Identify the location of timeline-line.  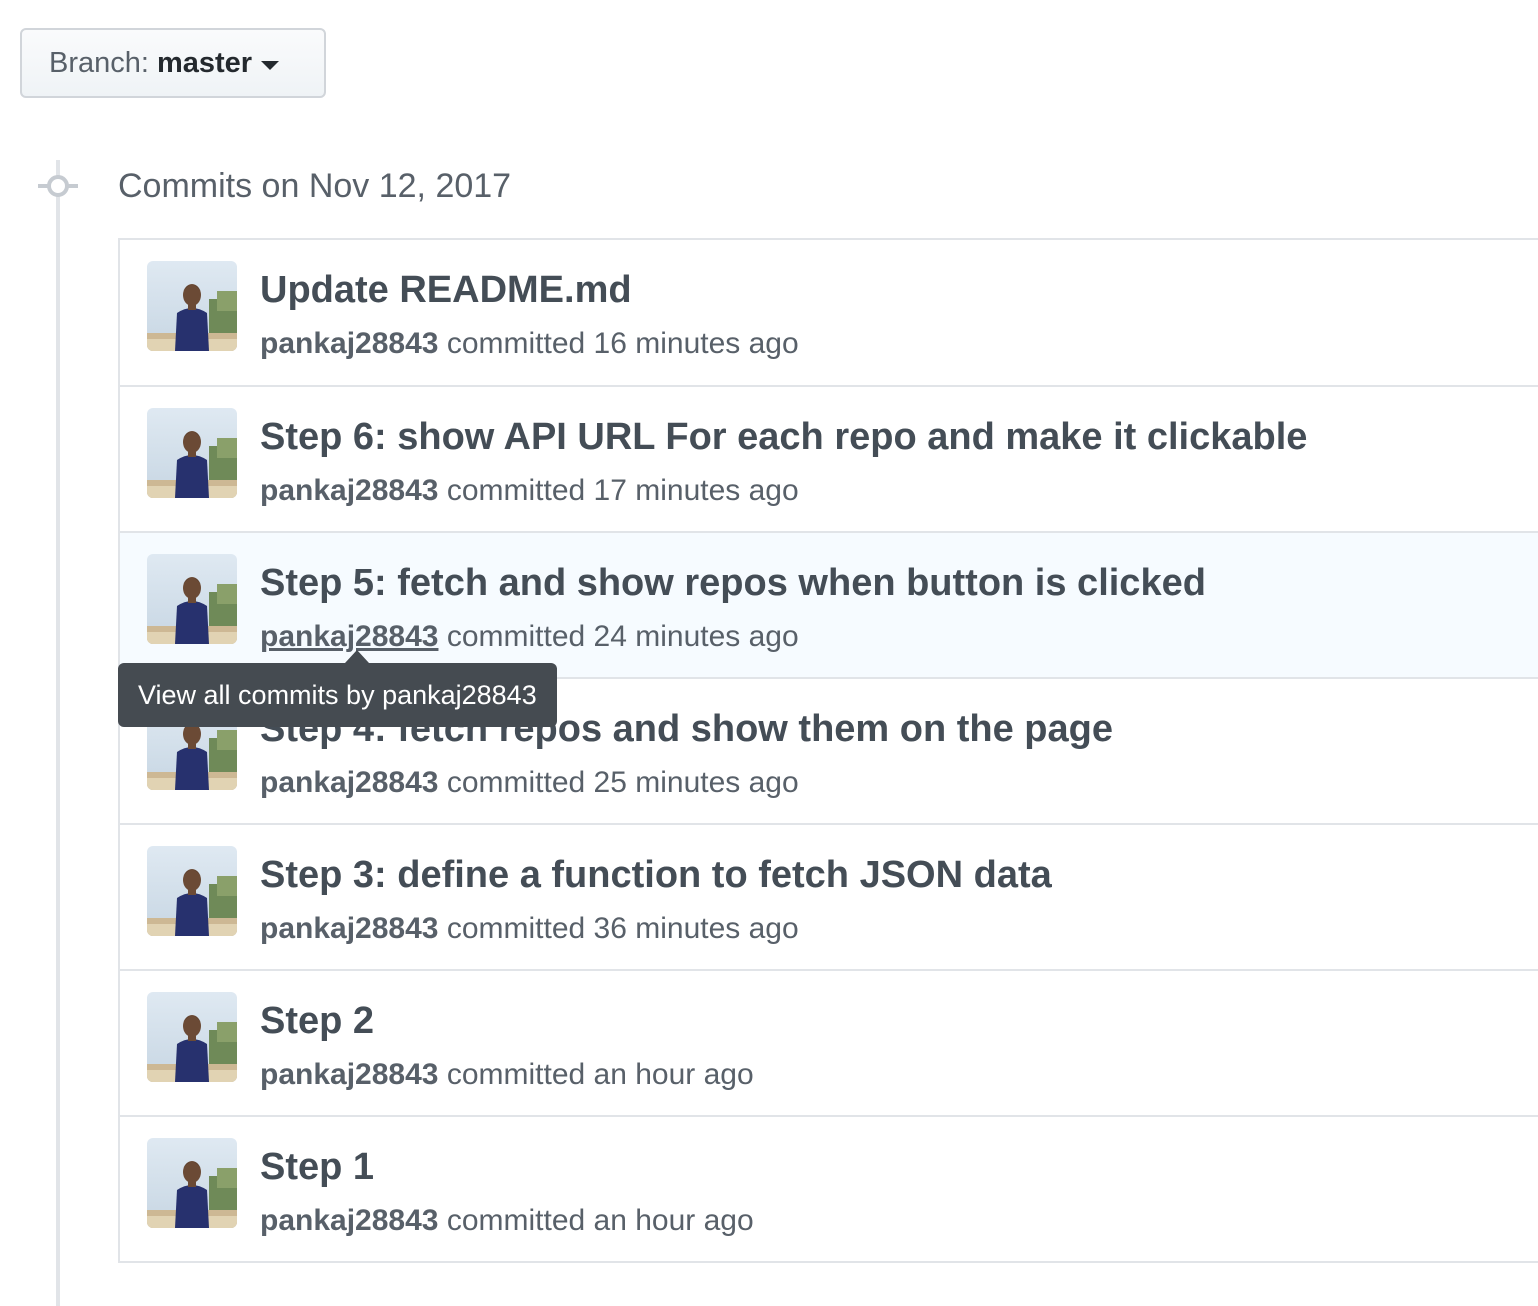
(58, 733).